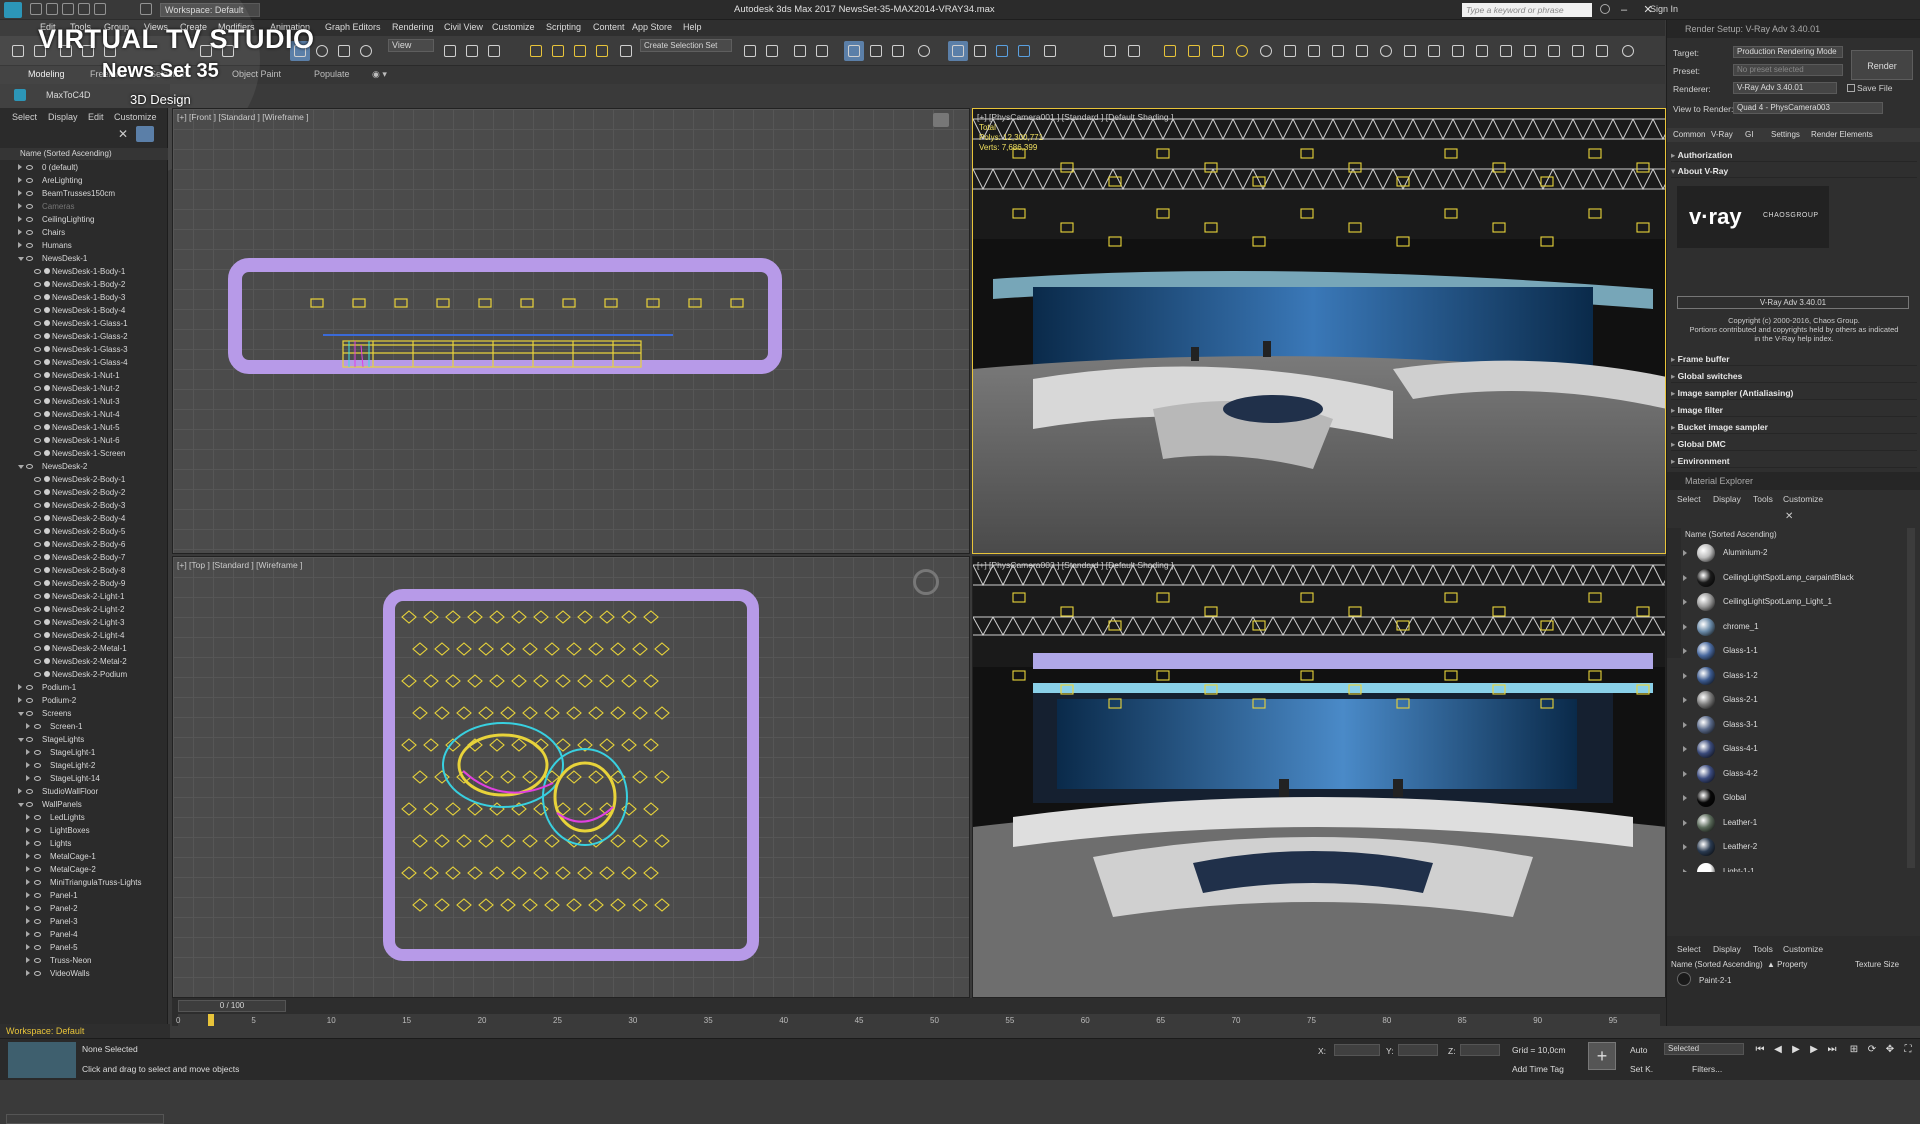  I want to click on rendered-frame-window-icon, so click(980, 51).